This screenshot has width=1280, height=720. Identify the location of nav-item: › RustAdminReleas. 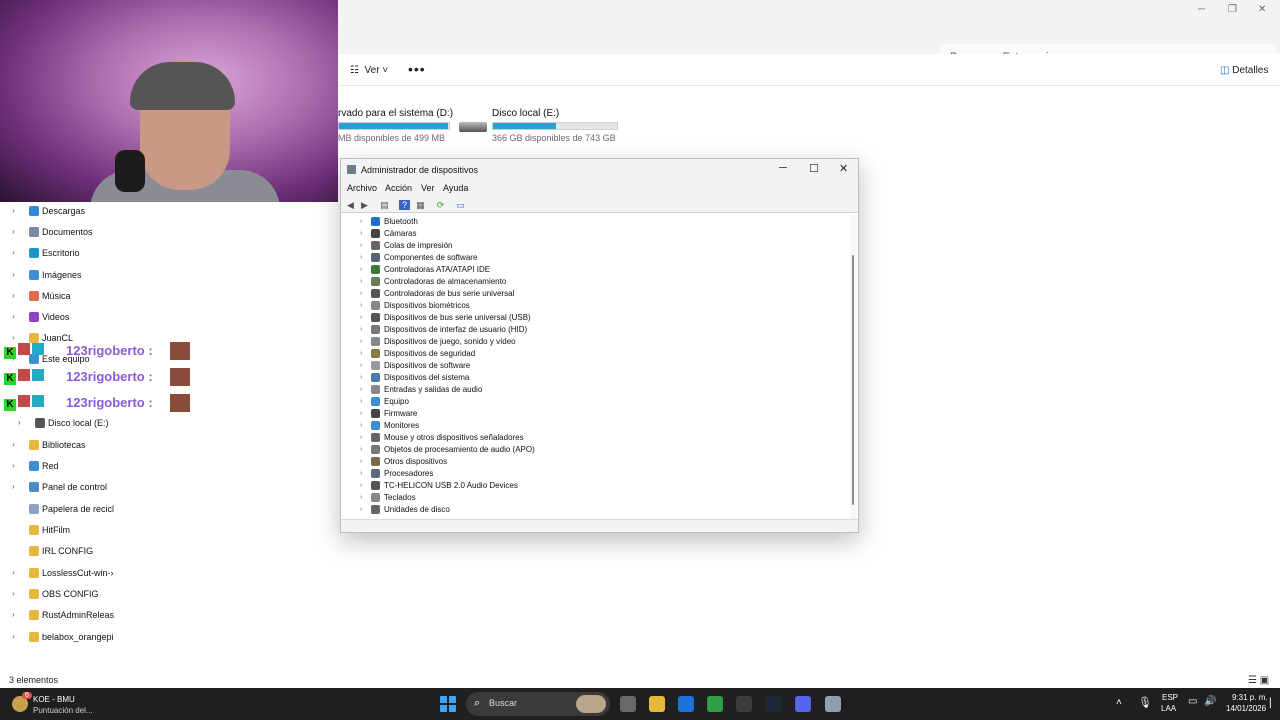
(100, 616).